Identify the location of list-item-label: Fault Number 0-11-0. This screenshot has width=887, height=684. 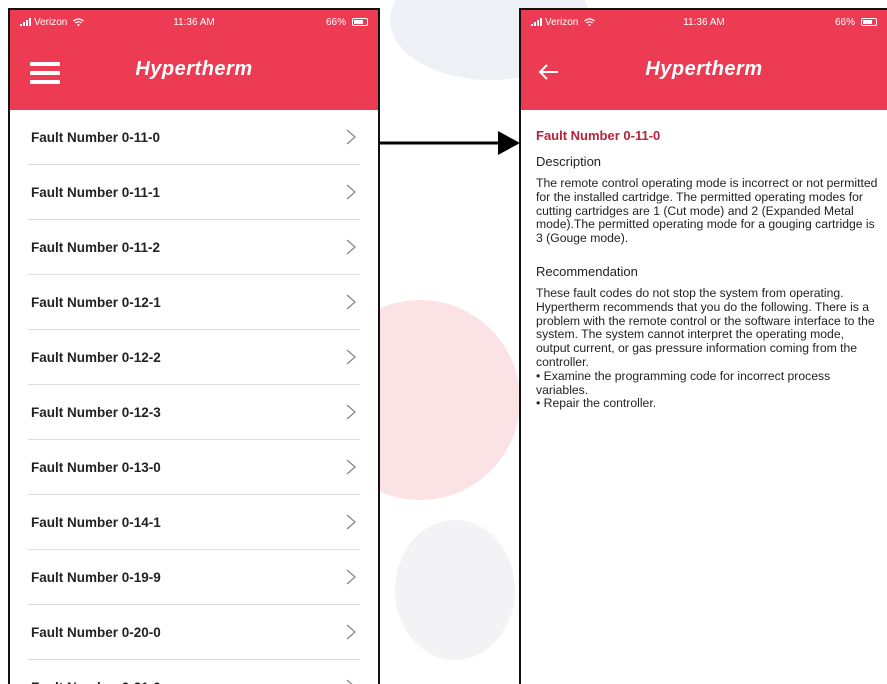
(96, 137).